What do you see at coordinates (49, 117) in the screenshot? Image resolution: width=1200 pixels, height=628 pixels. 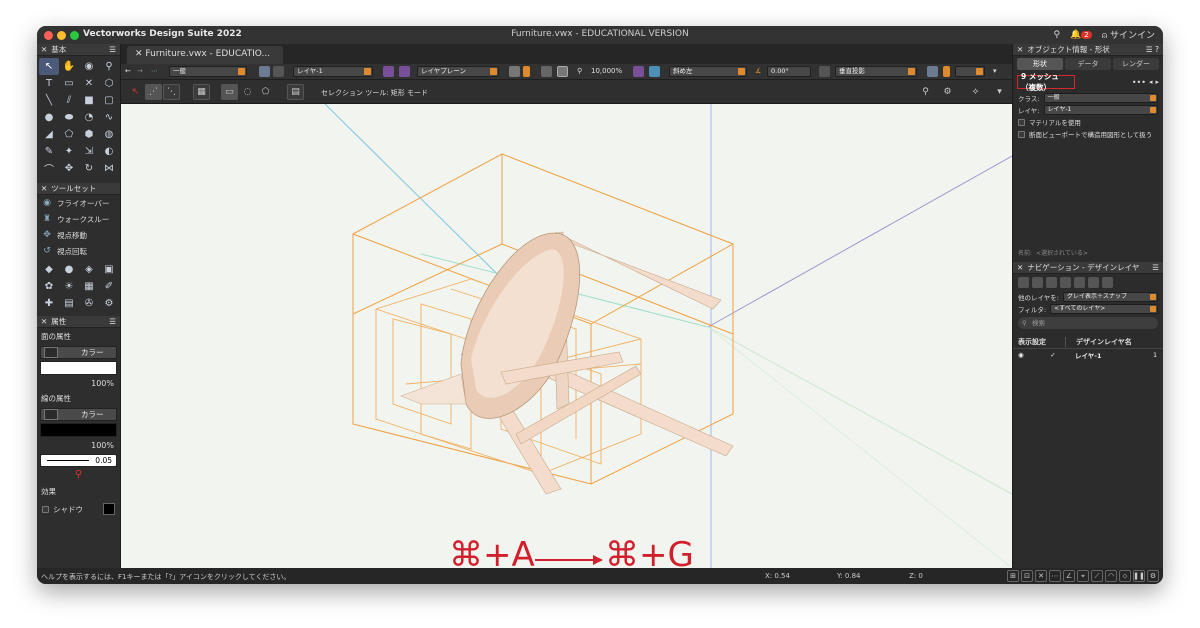 I see `circle-tool-icon: ●` at bounding box center [49, 117].